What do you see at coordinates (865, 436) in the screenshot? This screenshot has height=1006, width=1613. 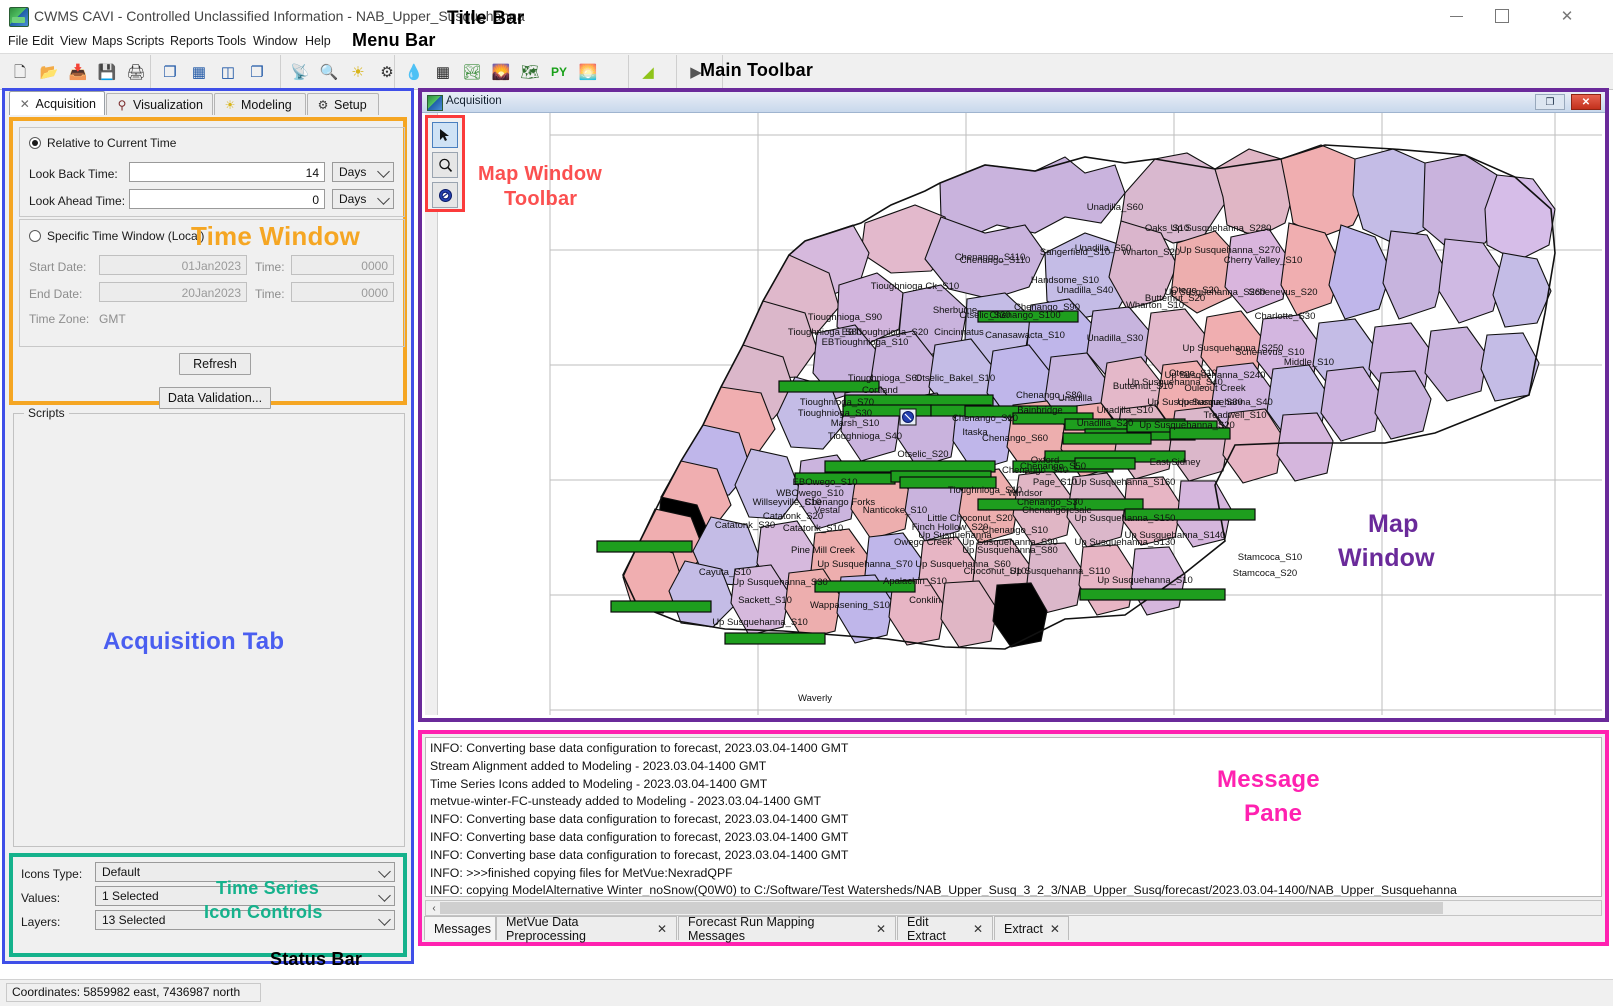 I see `map-label: Tioughnioga_S40` at bounding box center [865, 436].